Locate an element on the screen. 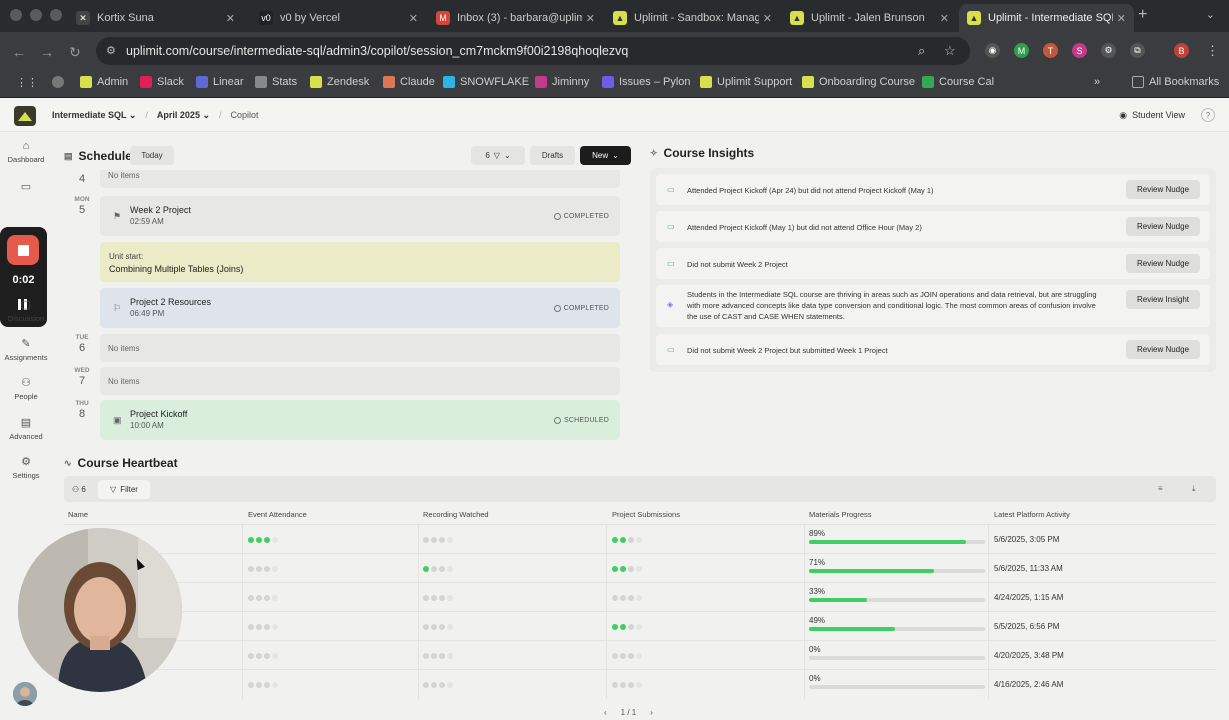 This screenshot has width=1229, height=720. column-header-latest-activity: Latest Platform Activity is located at coordinates (1032, 514).